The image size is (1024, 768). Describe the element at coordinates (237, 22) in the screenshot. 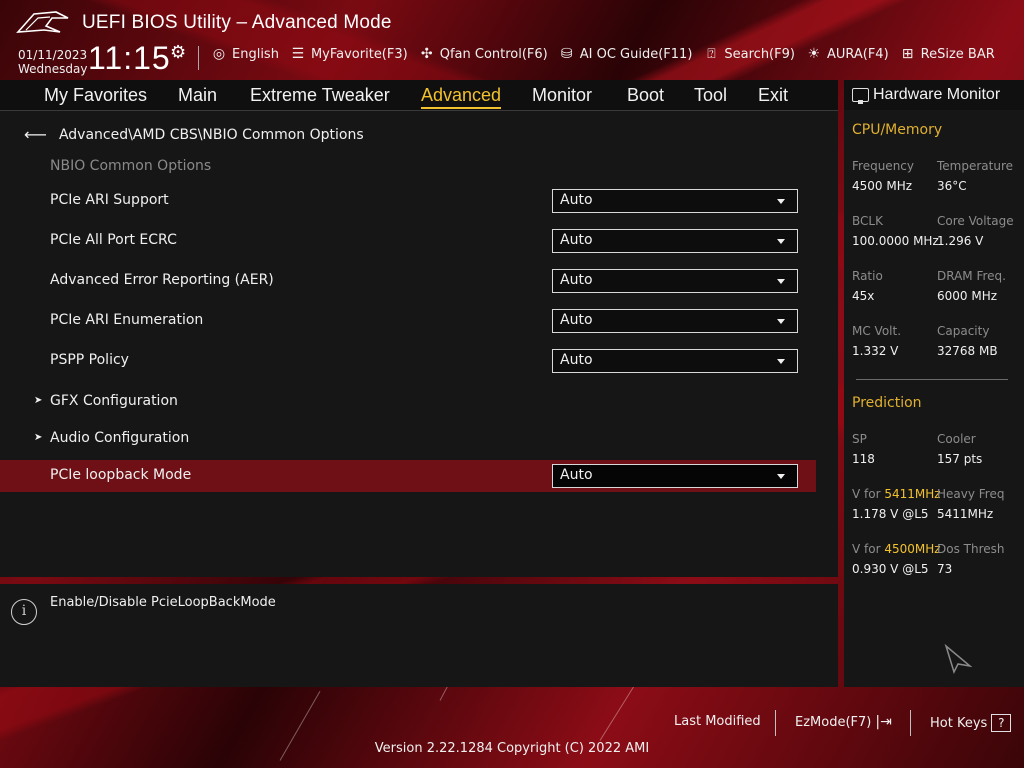

I see `app-title: UEFI BIOS Utility – Advanced Mode` at that location.